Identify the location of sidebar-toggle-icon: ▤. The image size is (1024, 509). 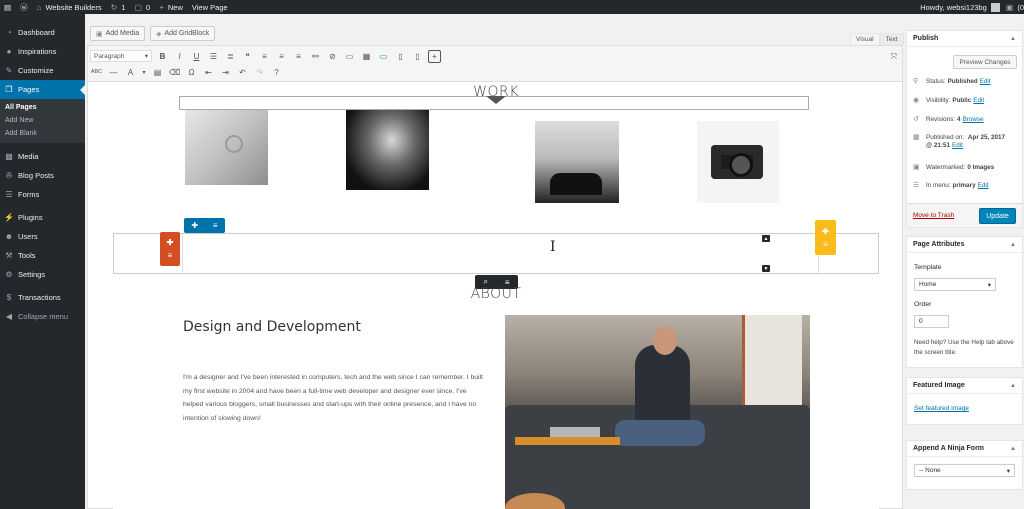
(7, 7).